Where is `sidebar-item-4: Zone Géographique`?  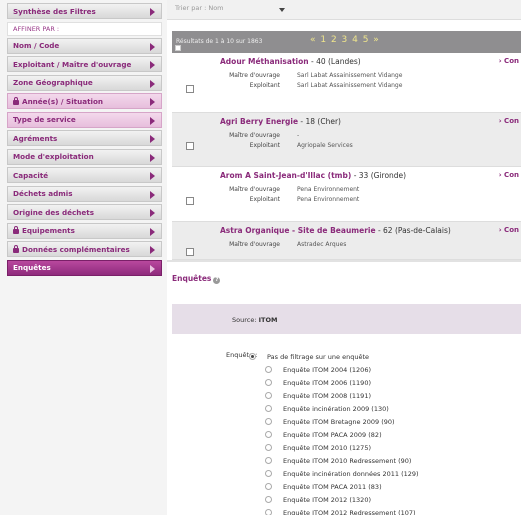
sidebar-item-4: Zone Géographique is located at coordinates (84, 82).